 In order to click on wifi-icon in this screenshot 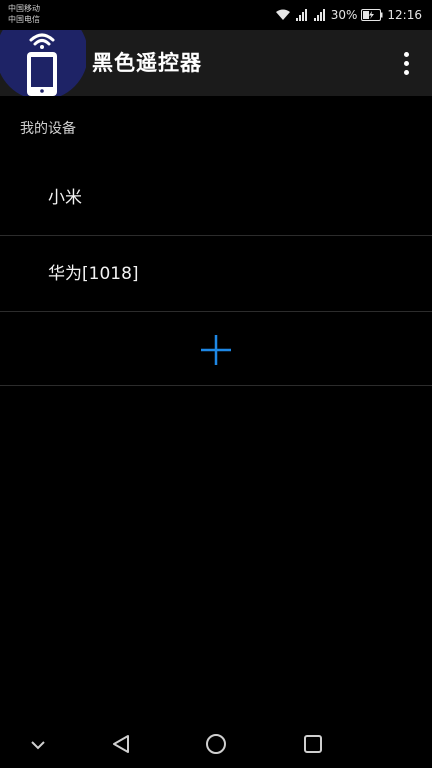, I will do `click(283, 15)`.